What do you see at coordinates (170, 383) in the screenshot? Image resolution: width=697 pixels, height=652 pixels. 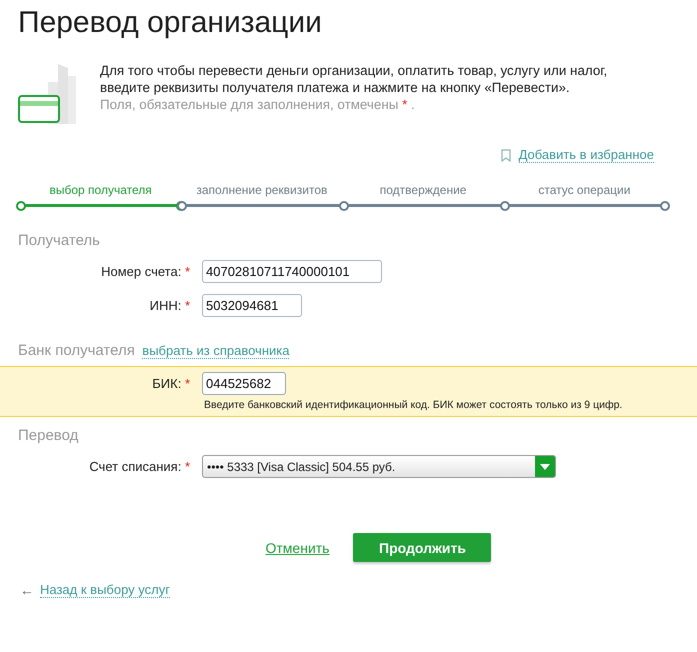 I see `field-label: БИК: *` at bounding box center [170, 383].